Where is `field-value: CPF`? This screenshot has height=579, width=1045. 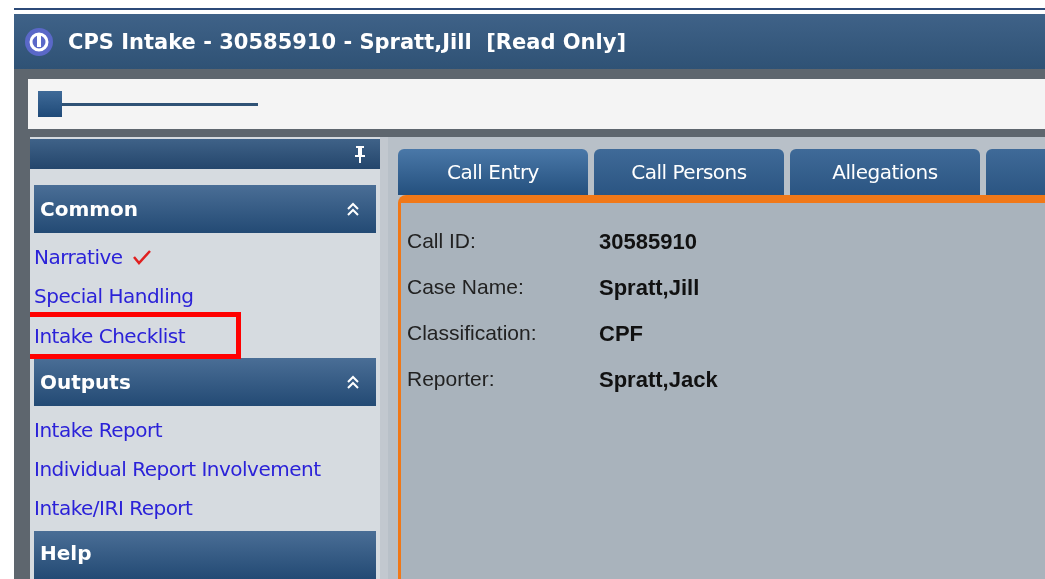
field-value: CPF is located at coordinates (621, 334).